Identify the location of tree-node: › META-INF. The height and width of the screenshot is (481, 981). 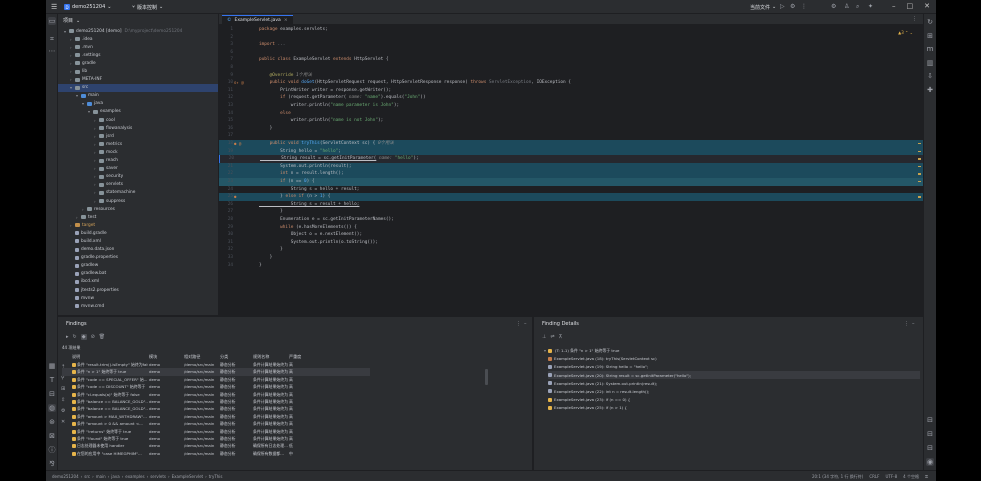
(138, 80).